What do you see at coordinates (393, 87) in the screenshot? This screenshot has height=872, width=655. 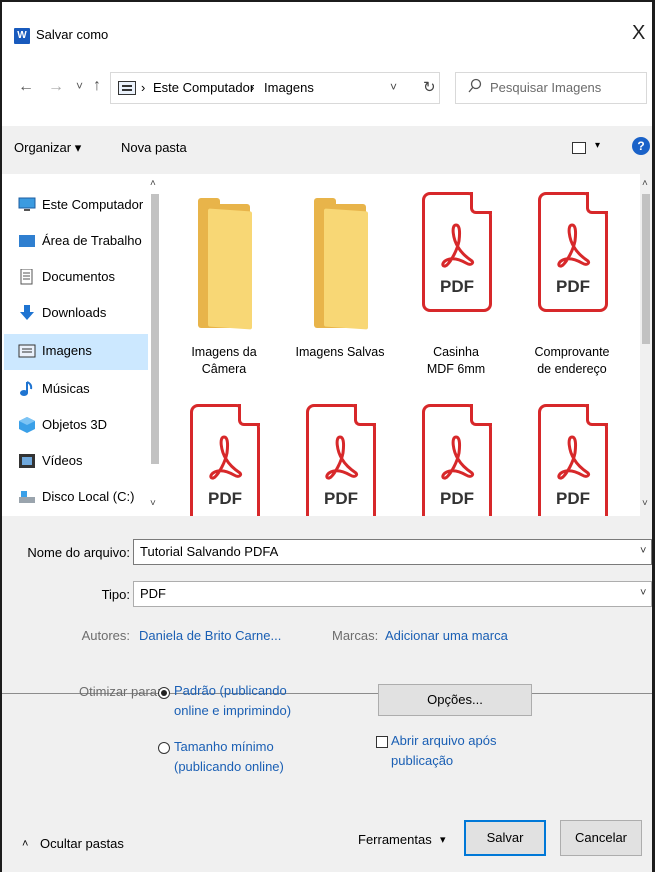 I see `address-dropdown-chevron-icon: ˅` at bounding box center [393, 87].